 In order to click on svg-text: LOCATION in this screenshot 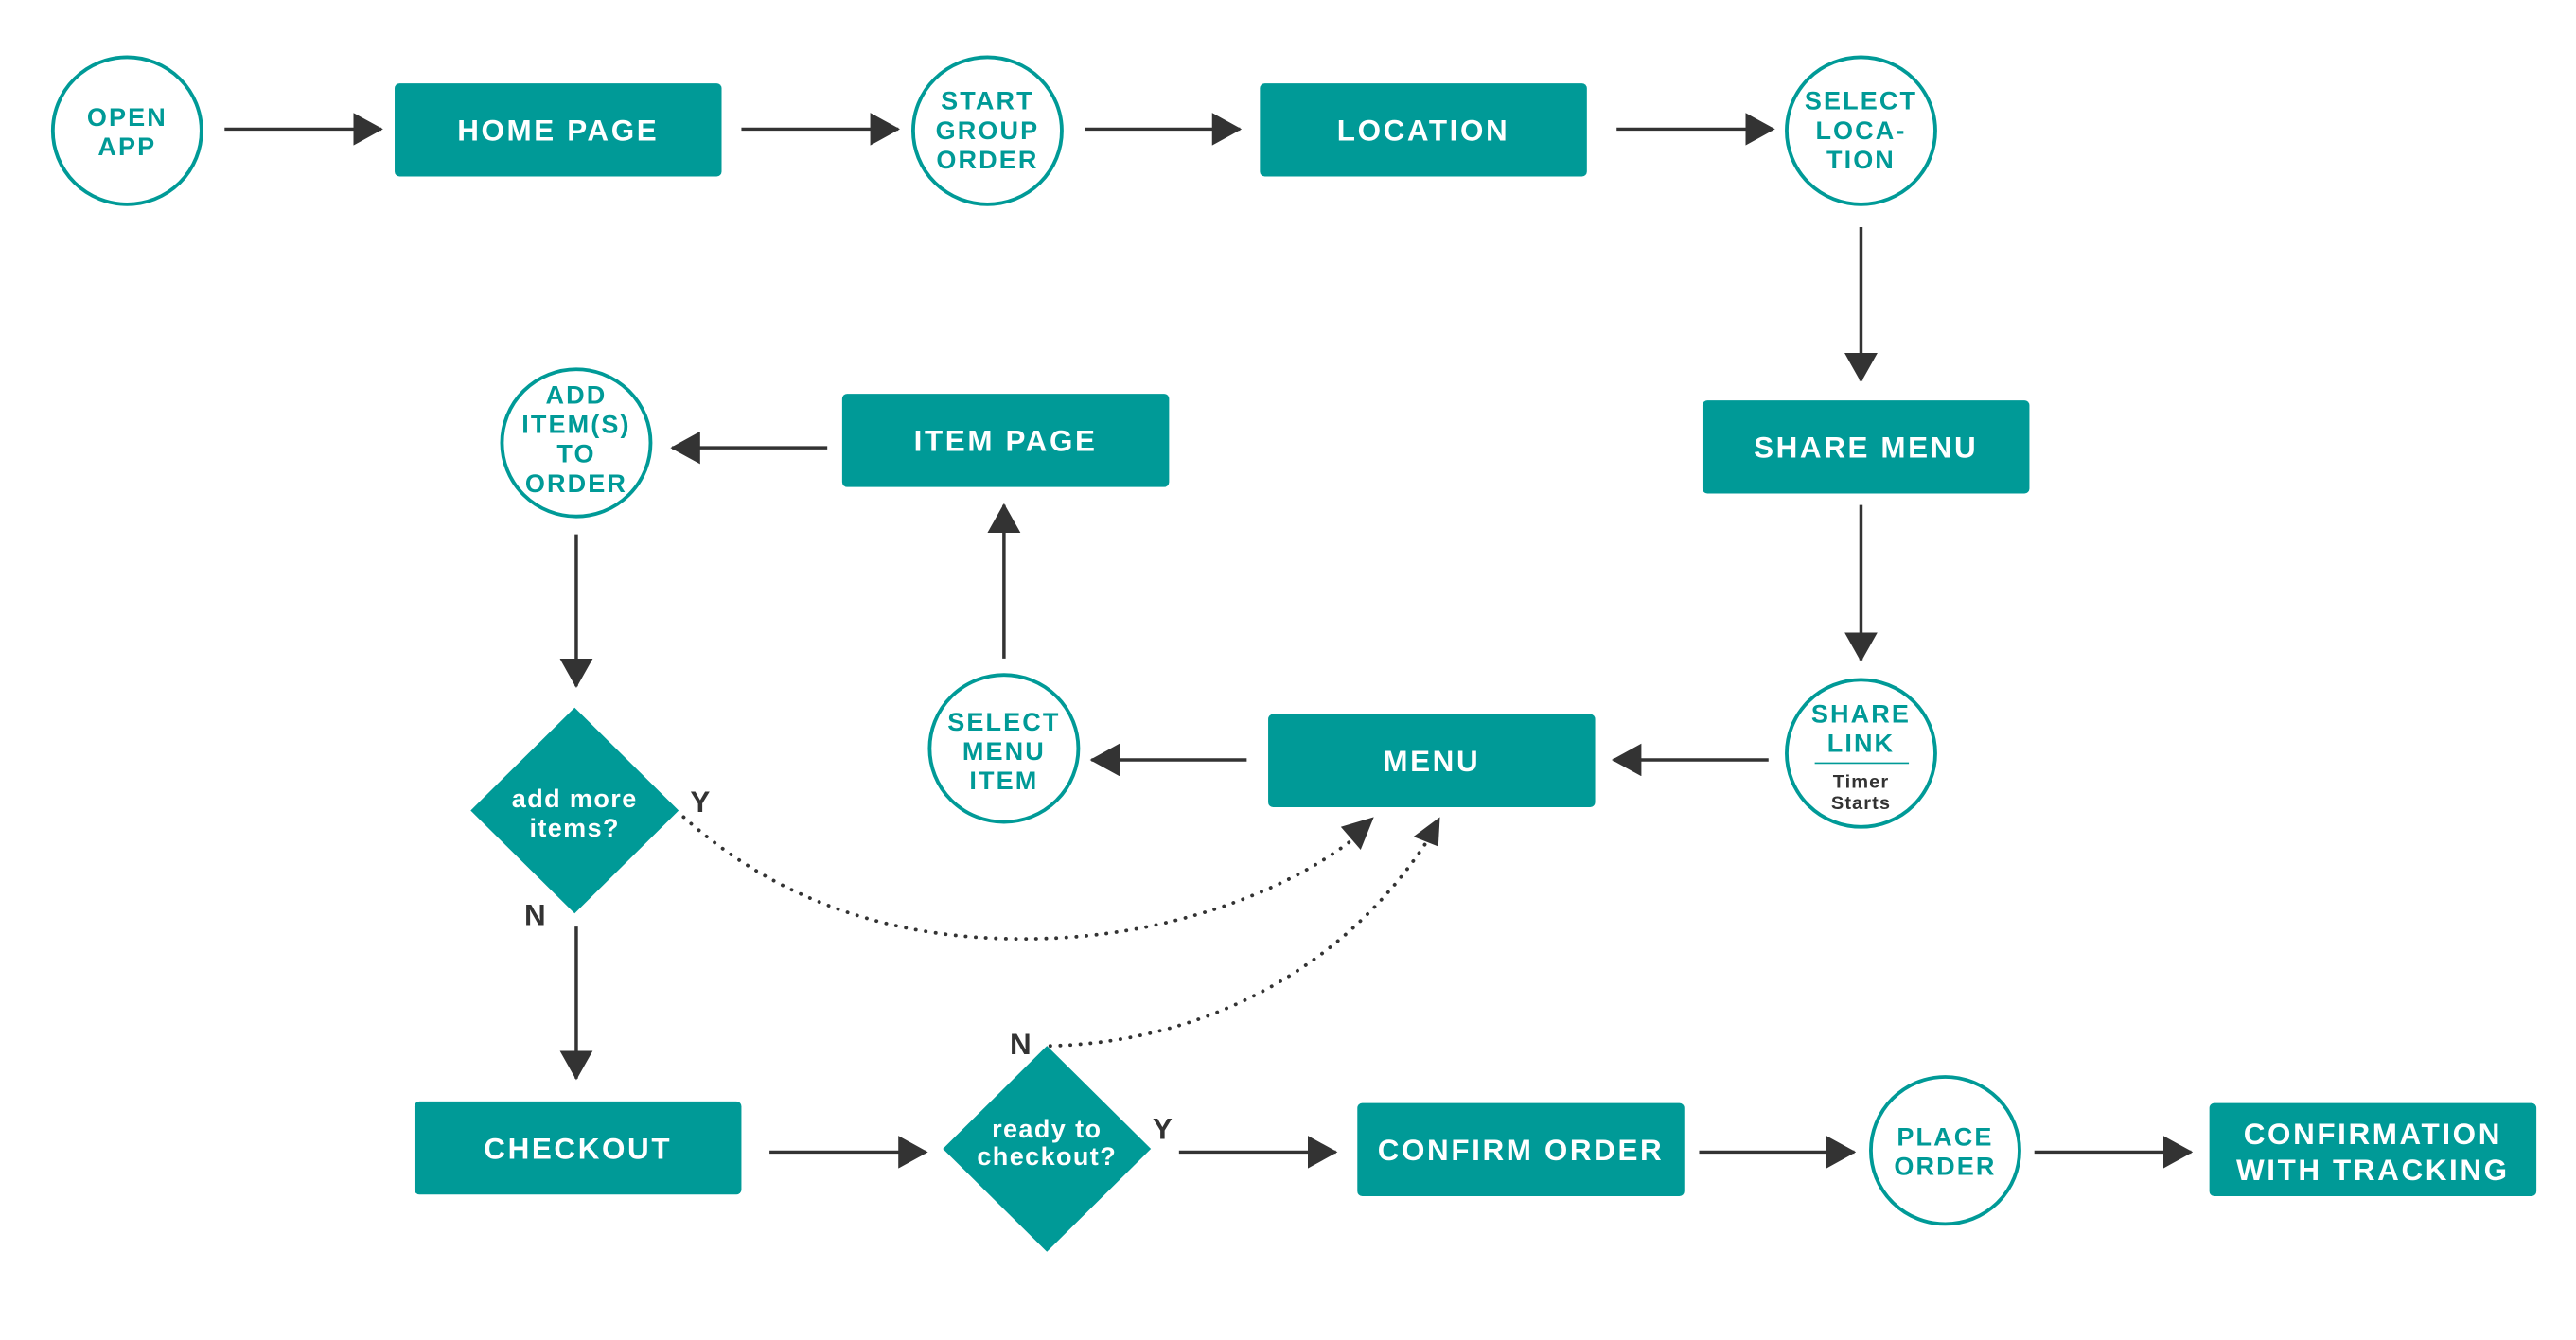, I will do `click(1423, 131)`.